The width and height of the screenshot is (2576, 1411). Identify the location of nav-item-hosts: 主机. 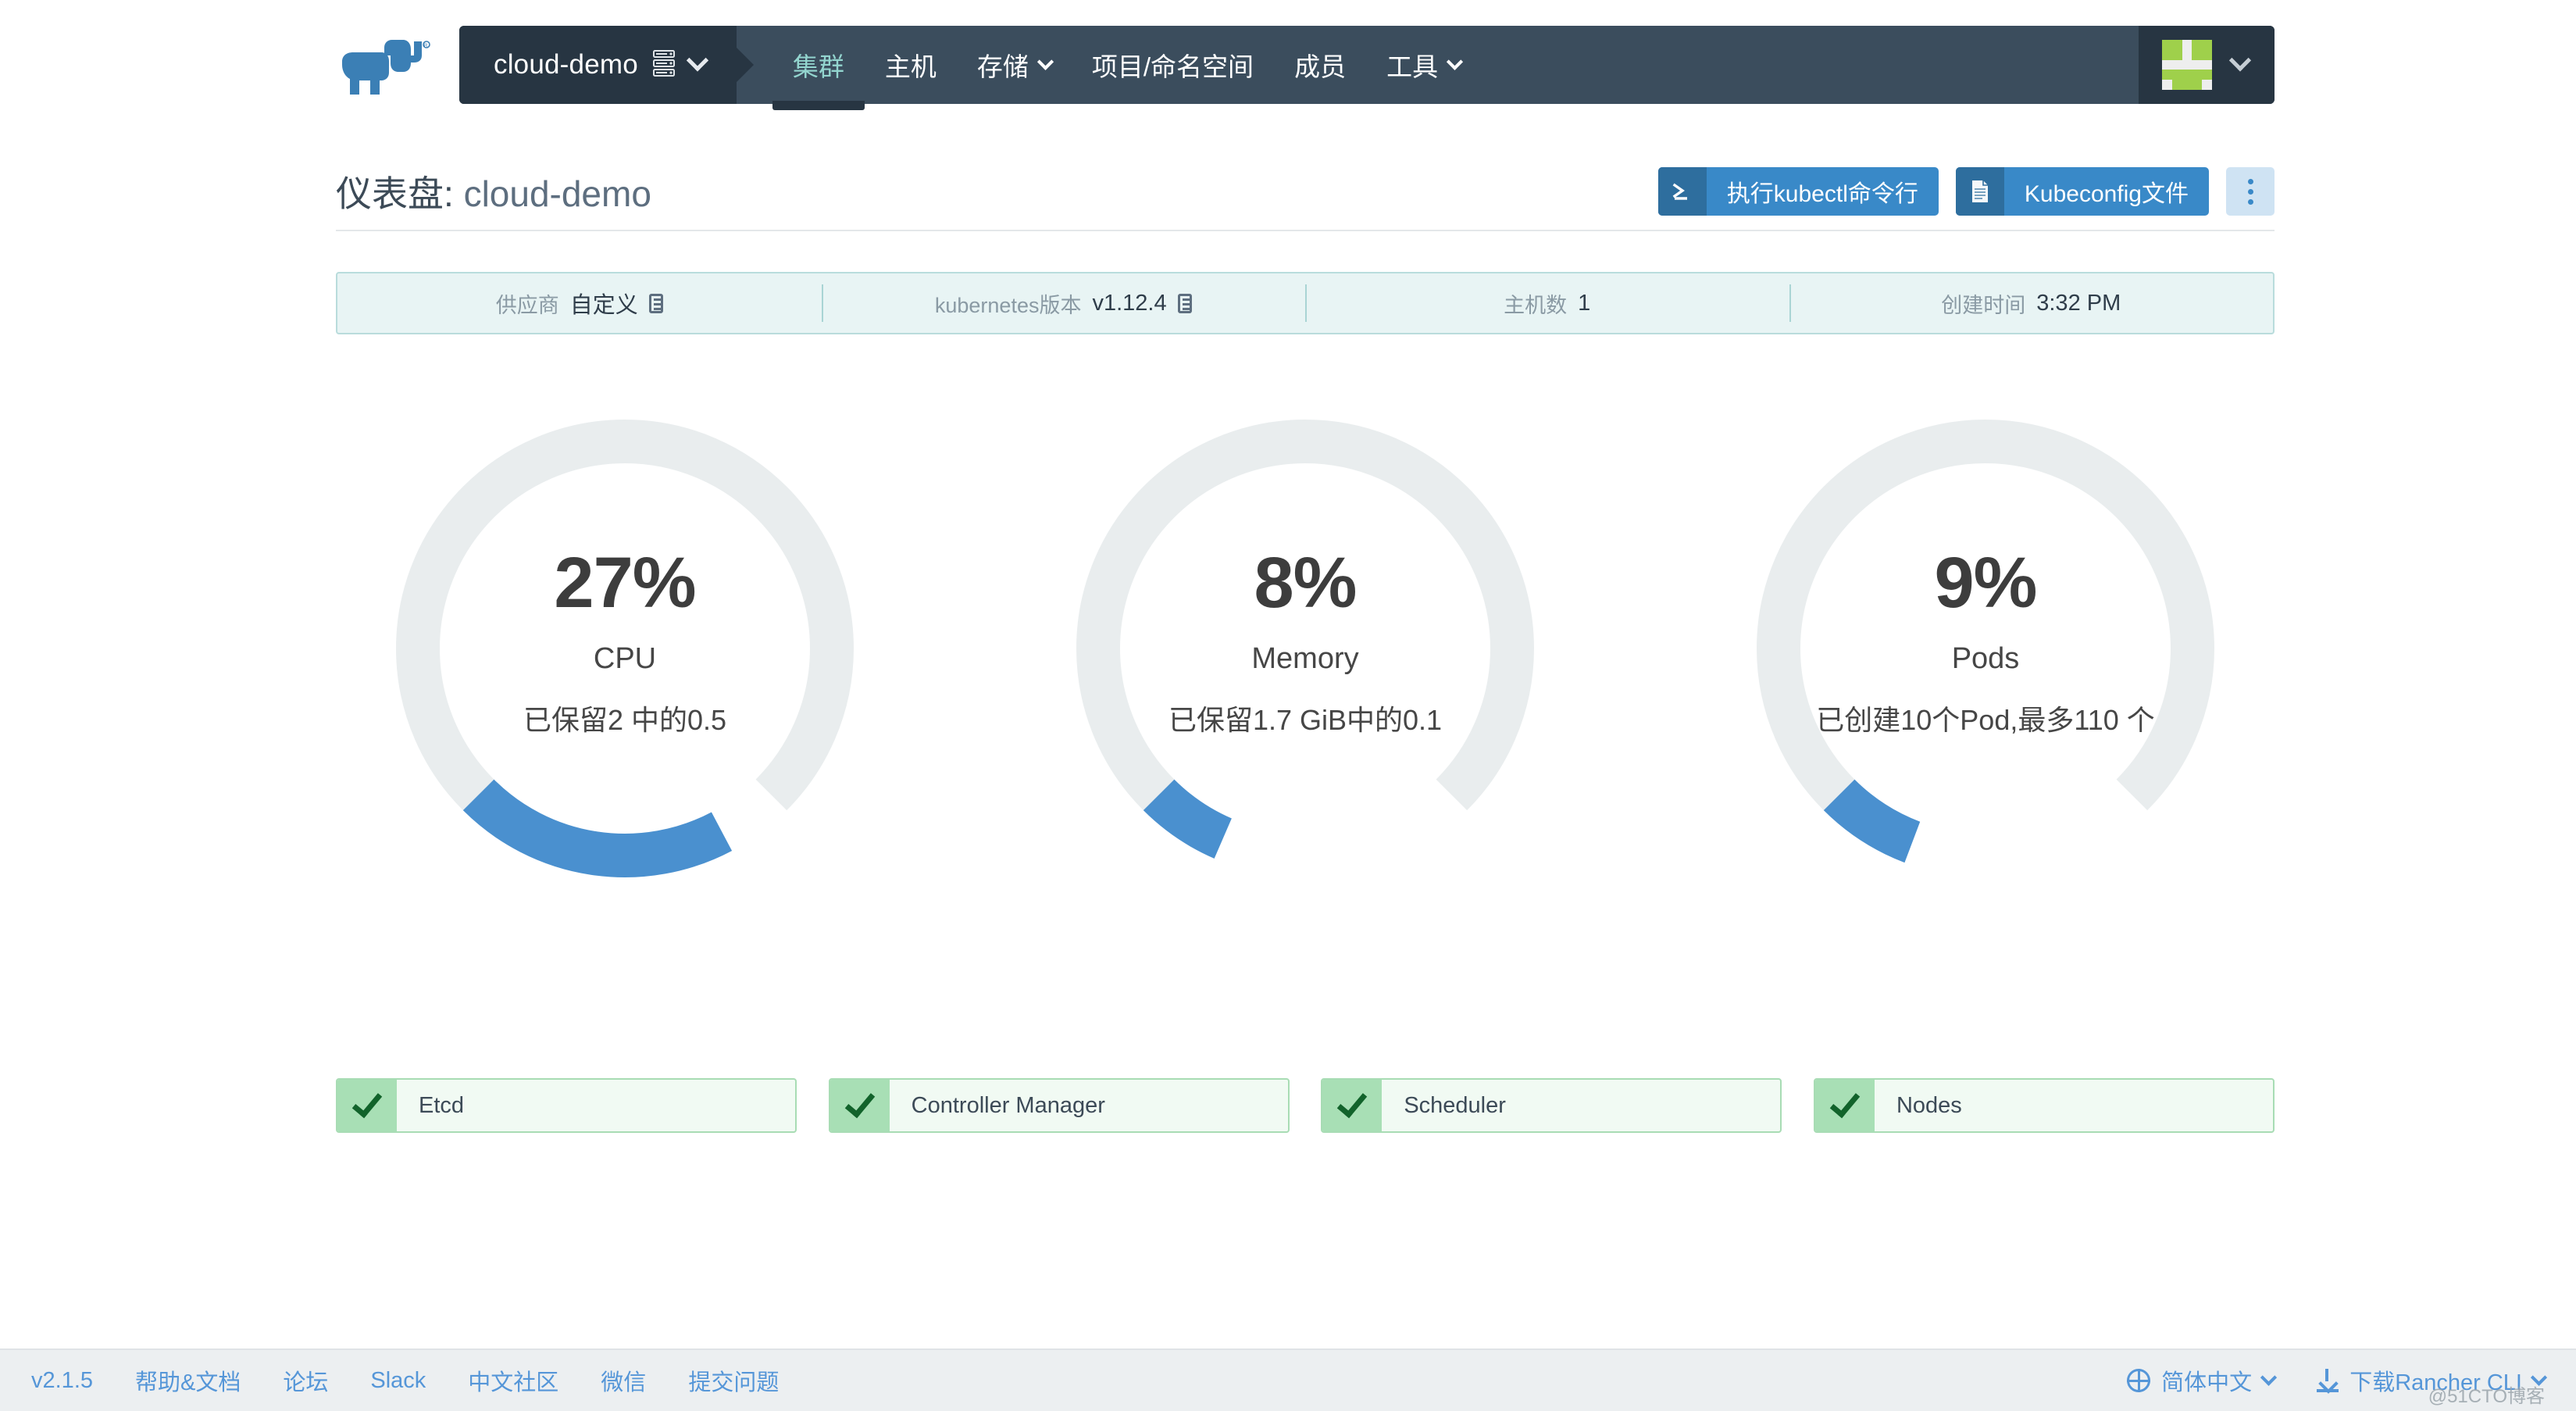
(911, 65).